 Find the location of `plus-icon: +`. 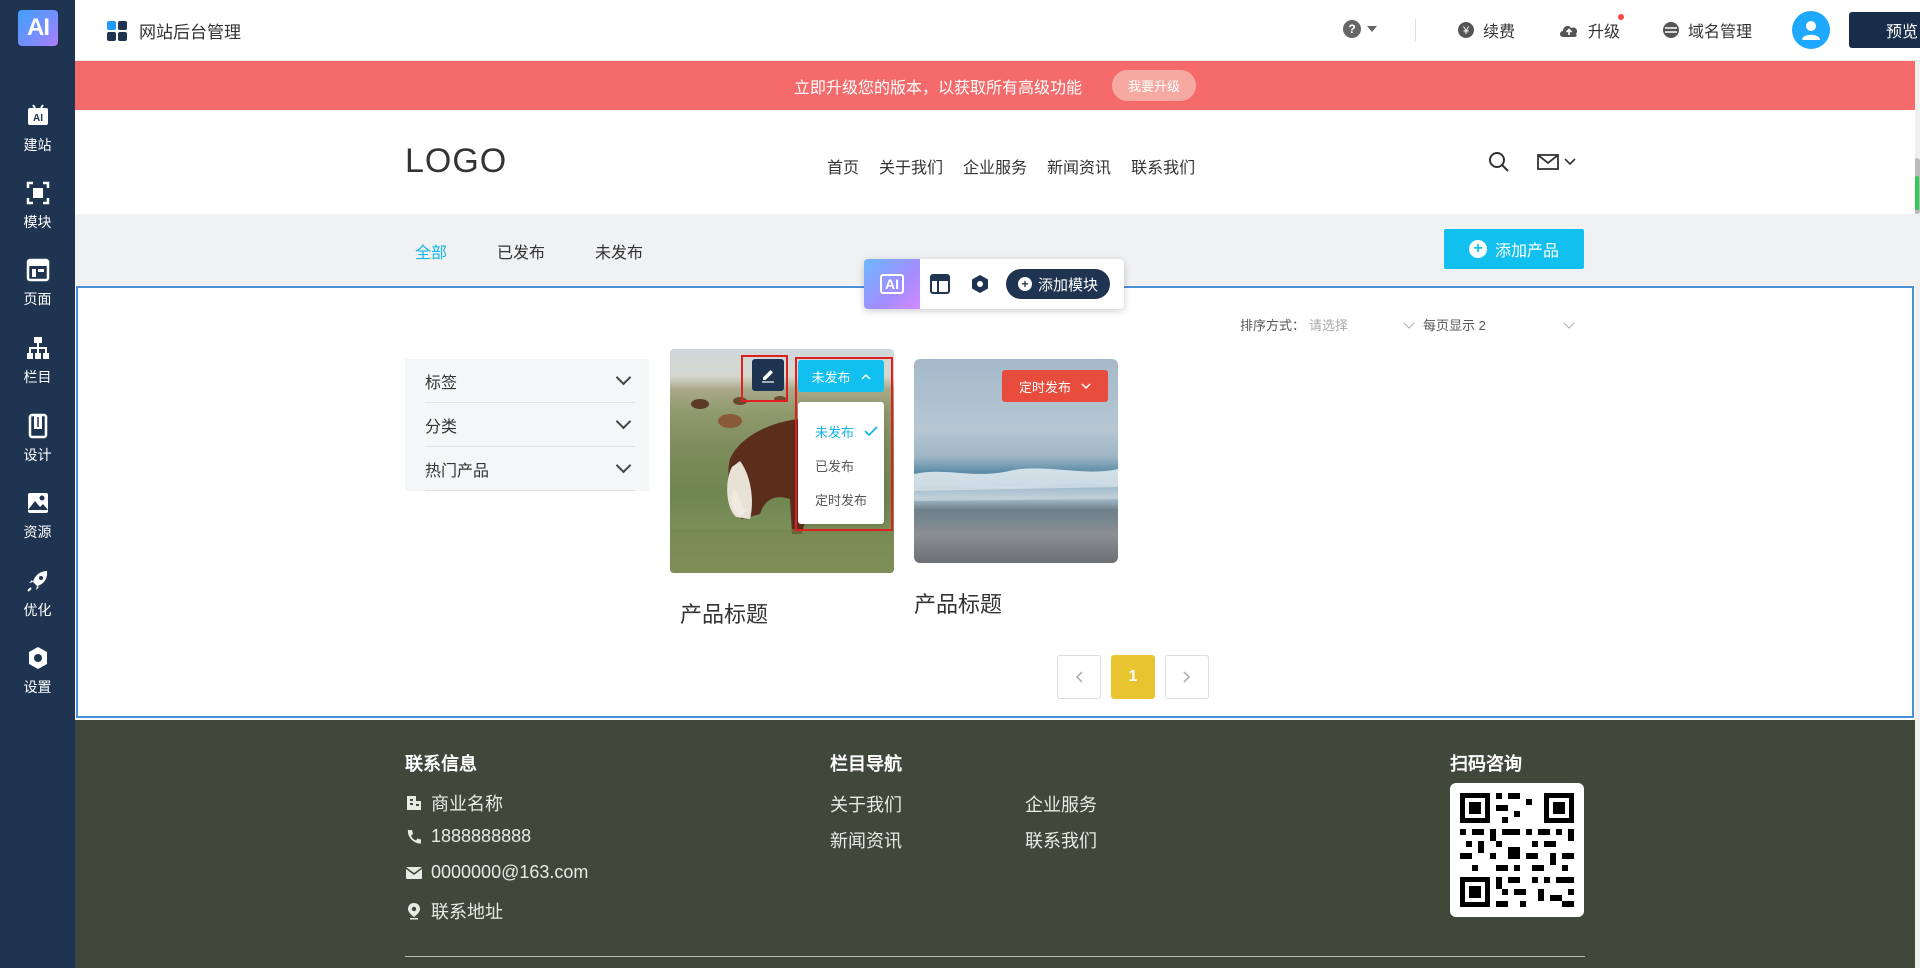

plus-icon: + is located at coordinates (1477, 249).